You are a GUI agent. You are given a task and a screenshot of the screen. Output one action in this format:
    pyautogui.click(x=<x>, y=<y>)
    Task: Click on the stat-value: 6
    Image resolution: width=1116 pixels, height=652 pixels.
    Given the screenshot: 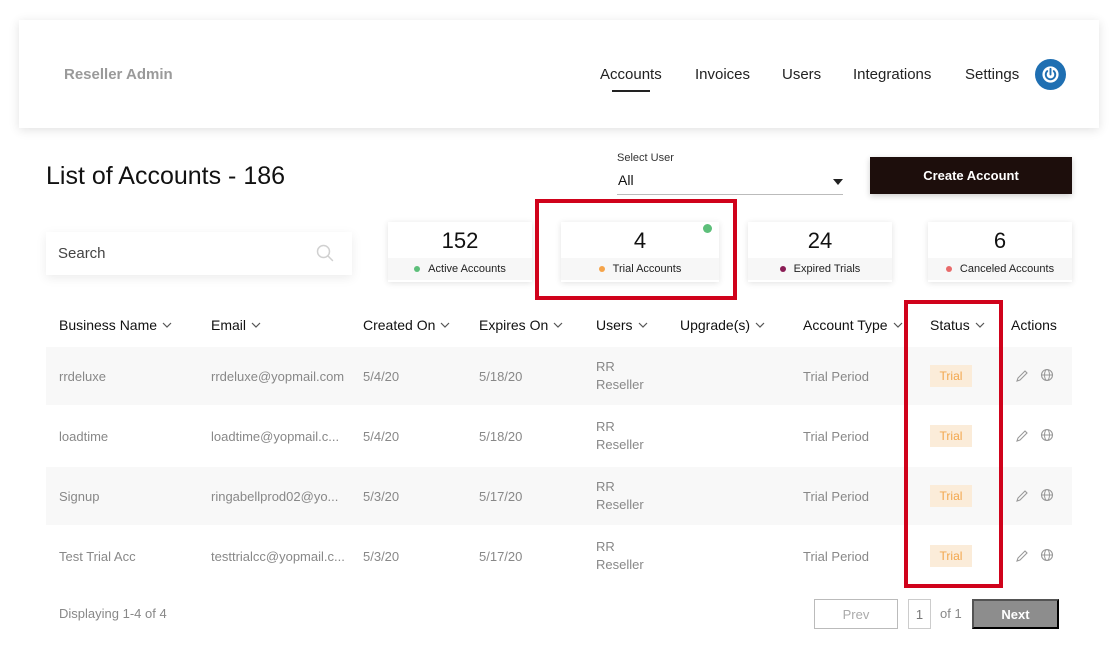 What is the action you would take?
    pyautogui.click(x=1000, y=240)
    